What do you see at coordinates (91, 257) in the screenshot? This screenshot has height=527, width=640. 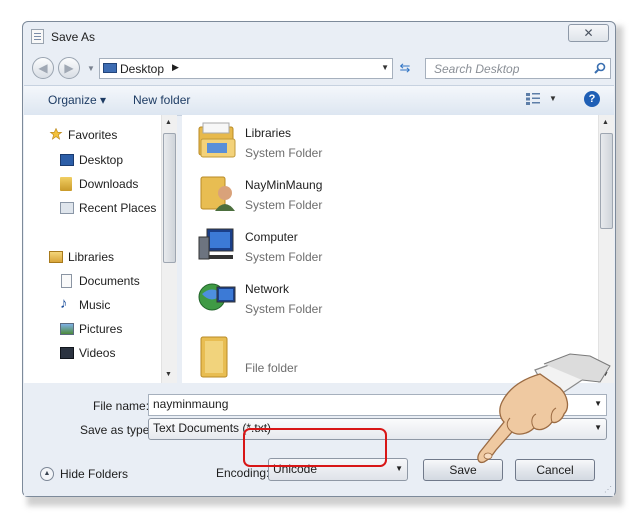 I see `nav-libraries: Libraries` at bounding box center [91, 257].